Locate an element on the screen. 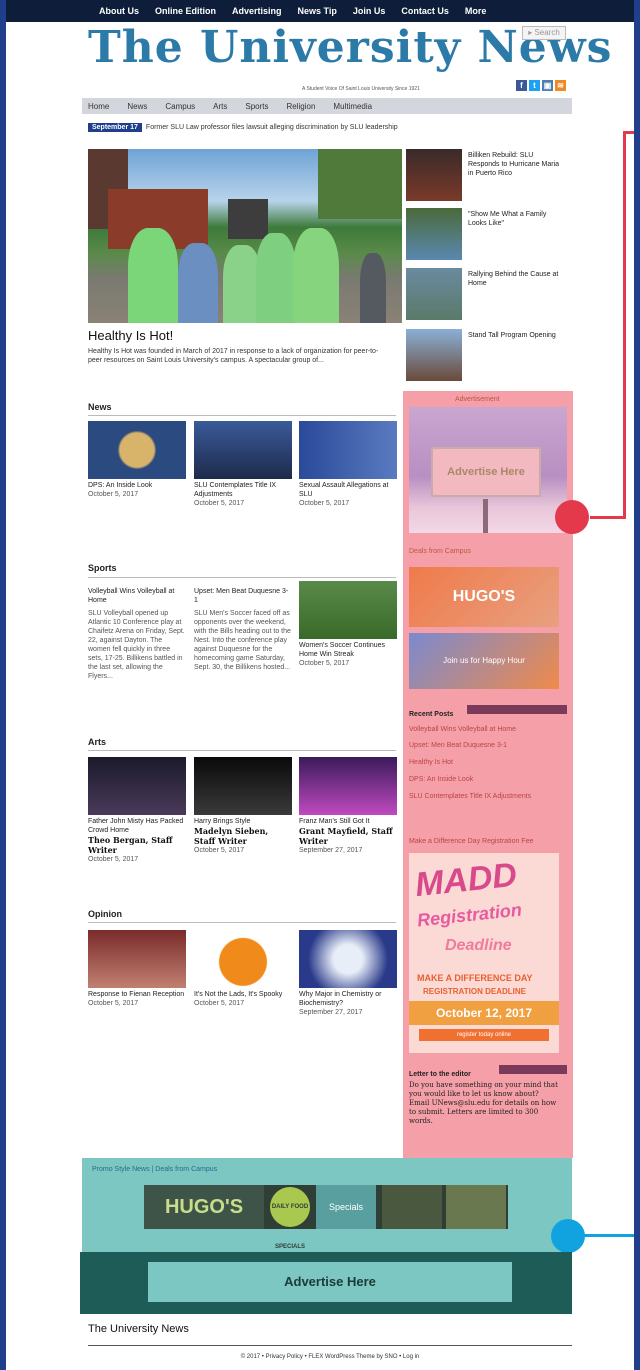 Image resolution: width=640 pixels, height=1370 pixels. search-button: ▸ Search is located at coordinates (544, 33).